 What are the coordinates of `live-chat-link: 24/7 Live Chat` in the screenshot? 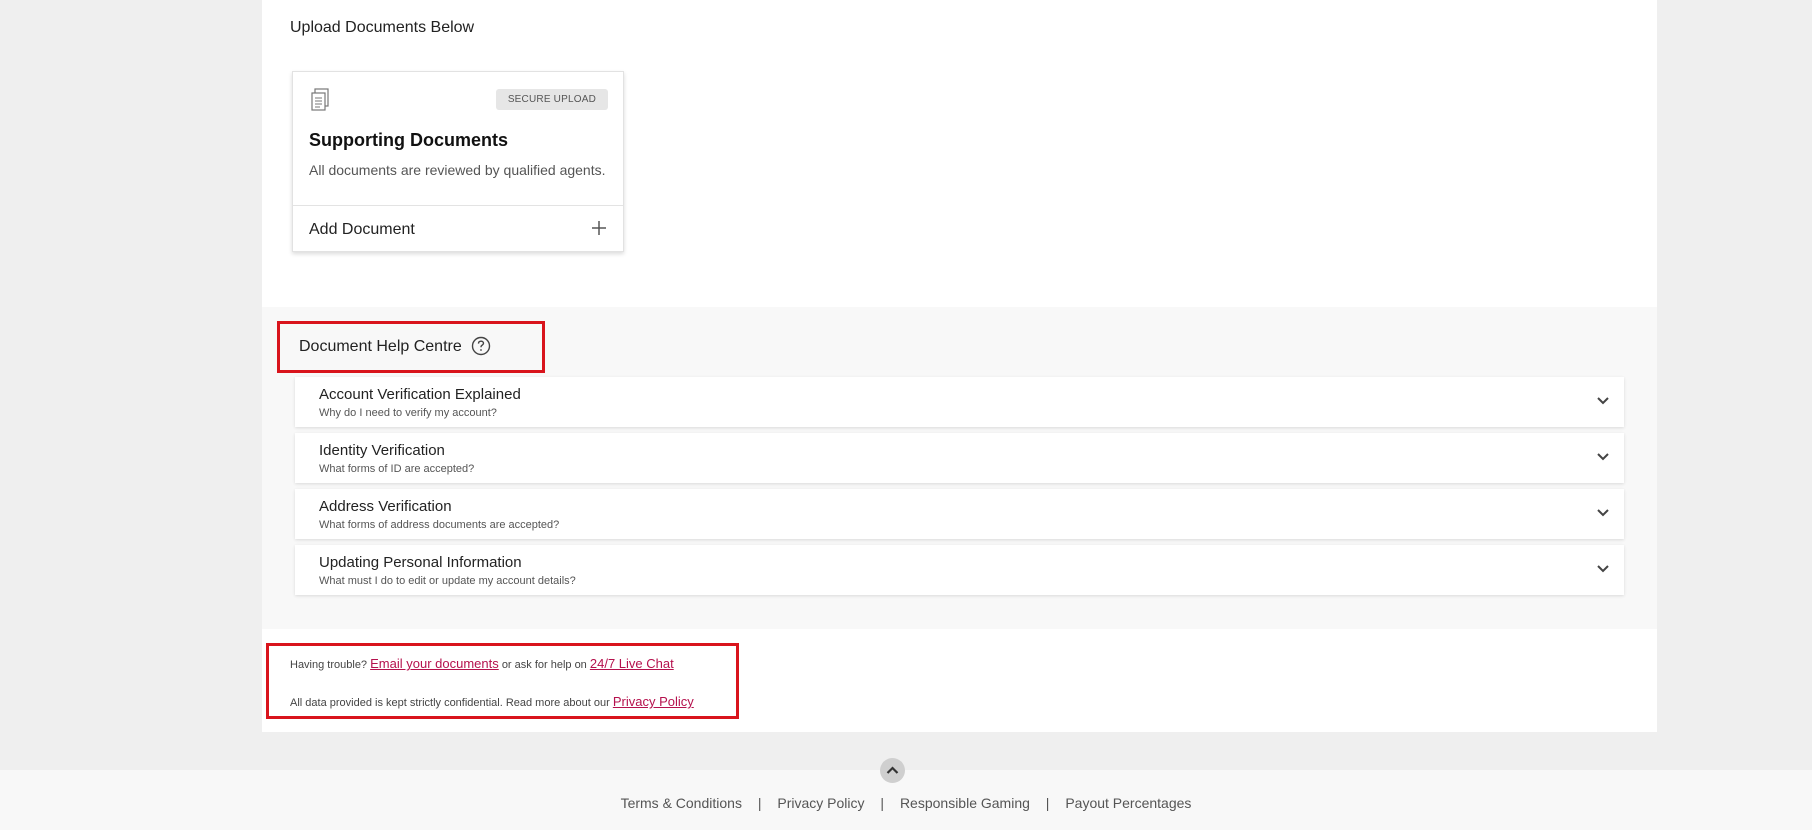 It's located at (632, 663).